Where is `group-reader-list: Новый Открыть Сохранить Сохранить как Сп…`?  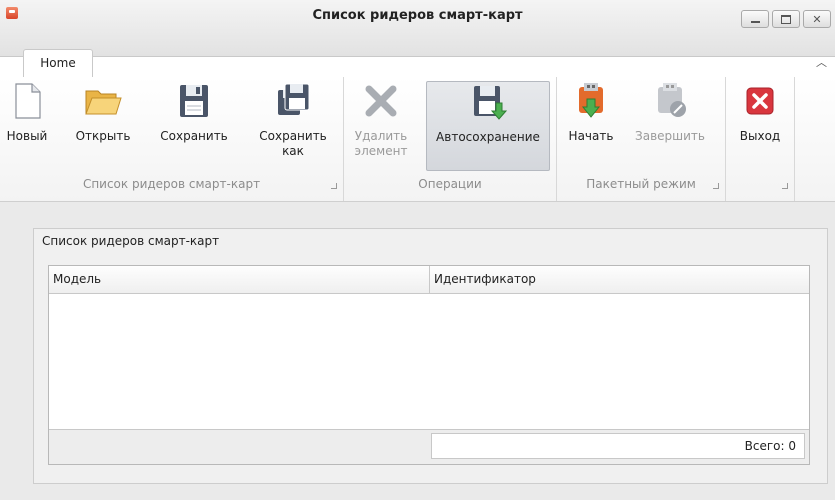
group-reader-list: Новый Открыть Сохранить Сохранить как Сп… is located at coordinates (172, 139).